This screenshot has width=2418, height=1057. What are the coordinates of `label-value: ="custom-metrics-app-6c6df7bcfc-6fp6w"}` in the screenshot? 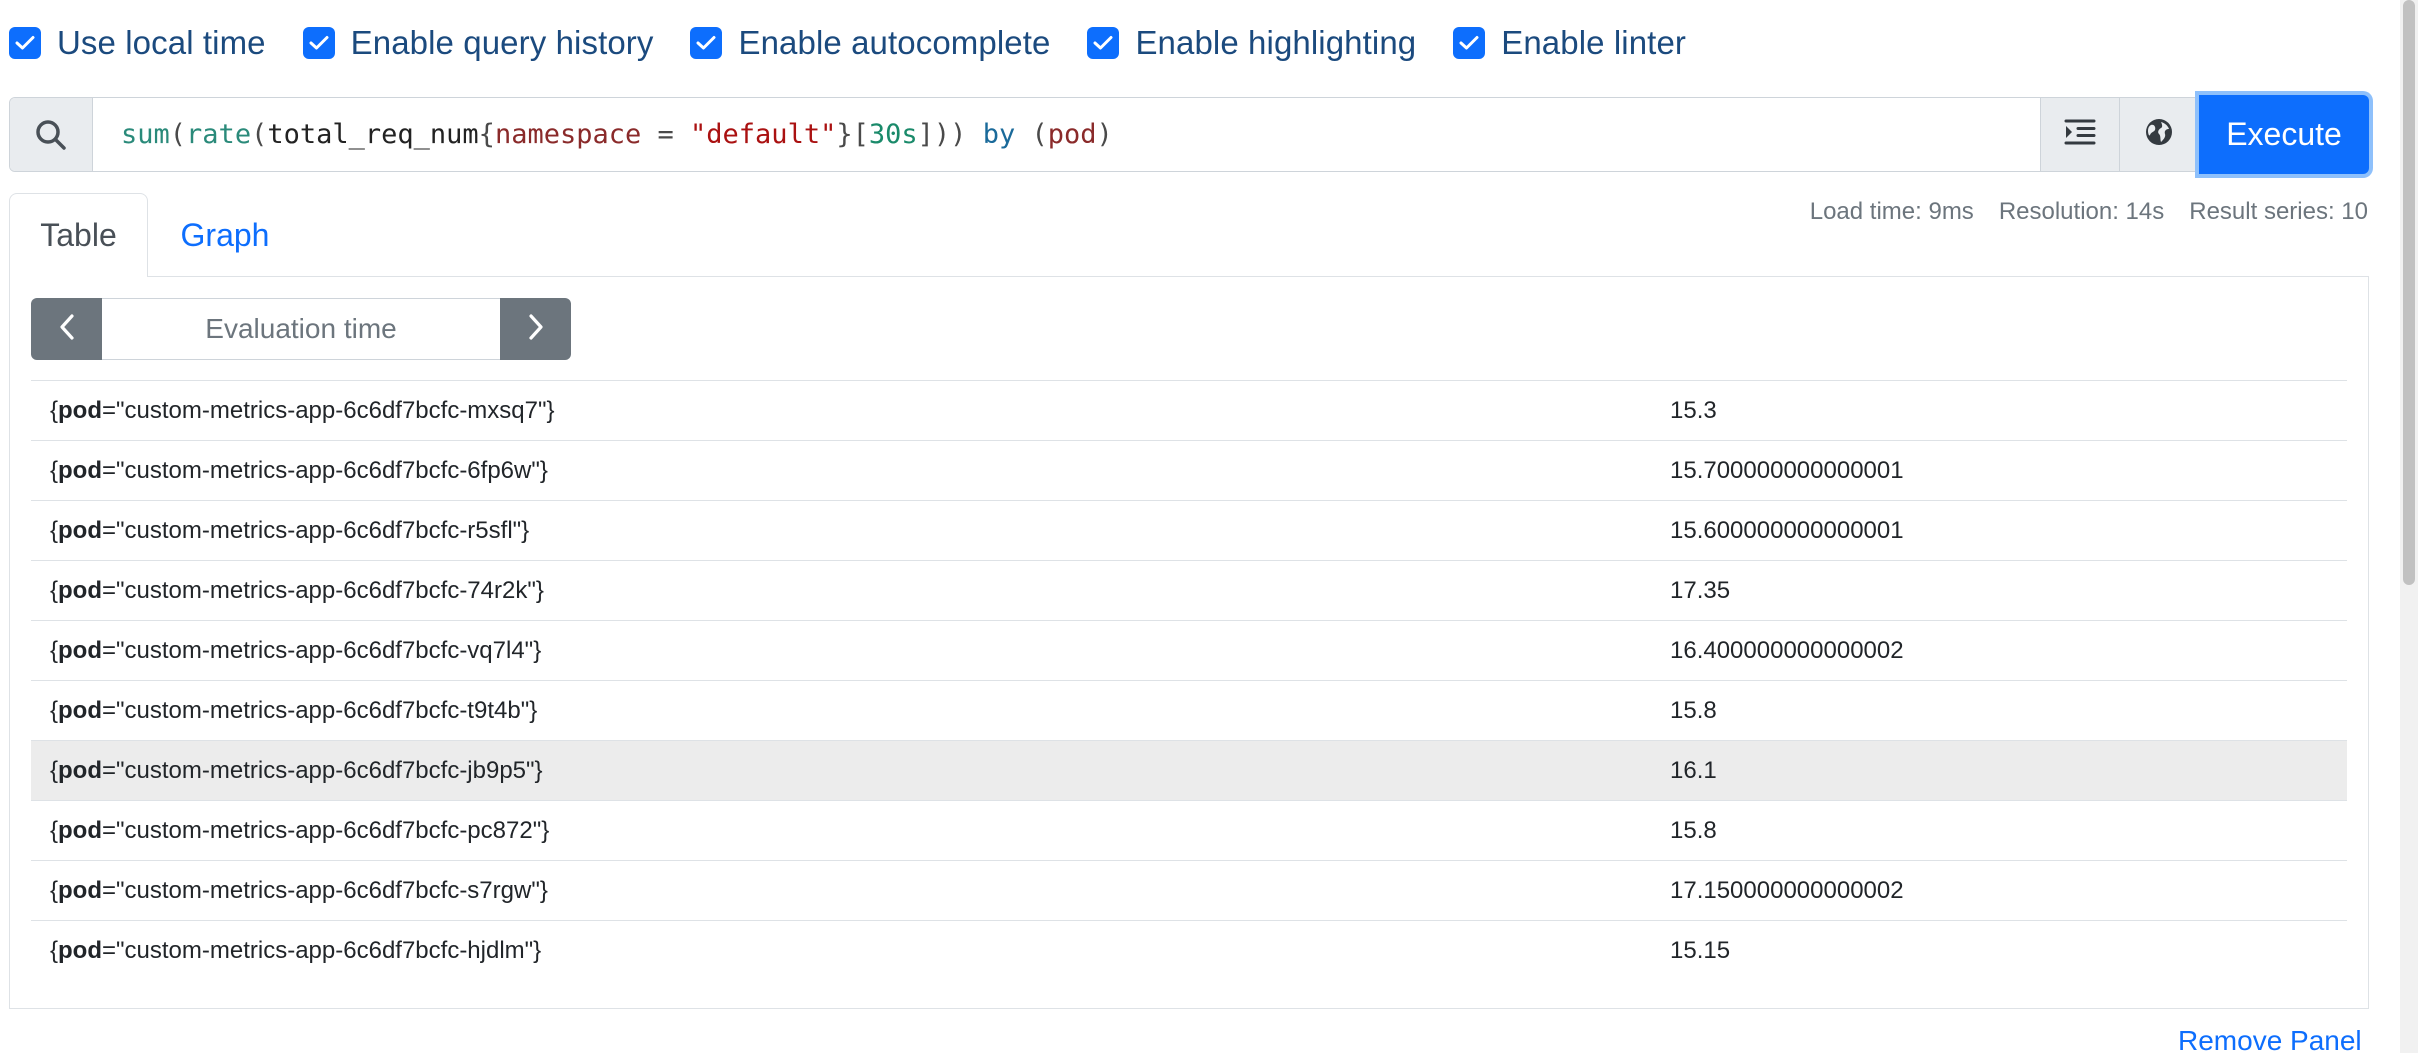 It's located at (325, 470).